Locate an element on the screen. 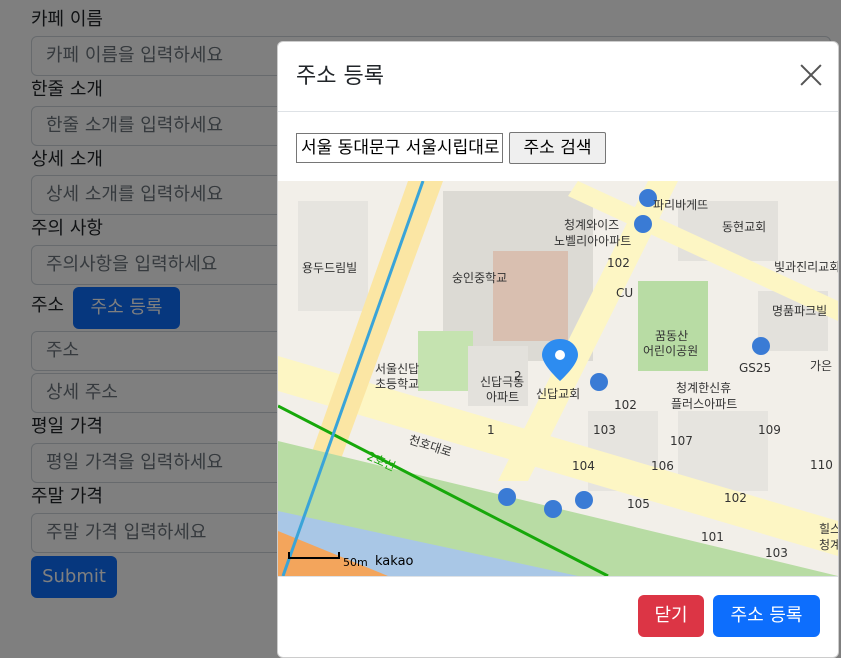 Image resolution: width=841 pixels, height=658 pixels. map-label: 101 is located at coordinates (712, 537).